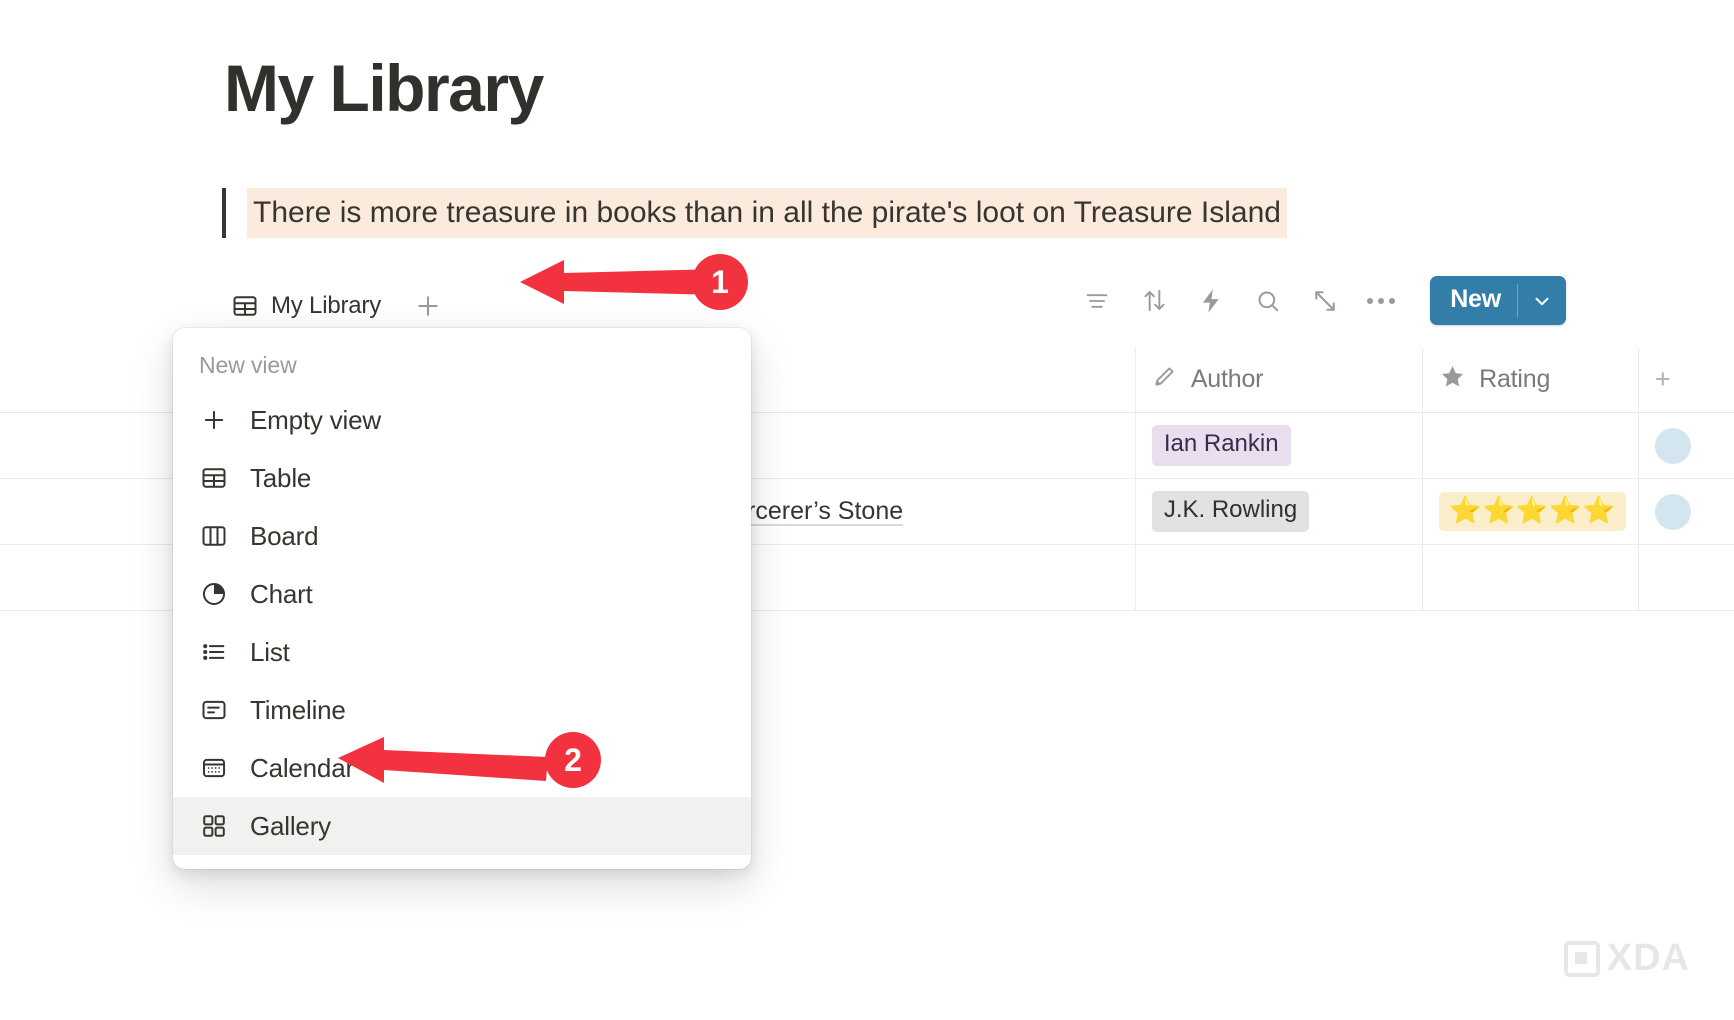  I want to click on author-tag: J.K. Rowling, so click(1230, 511).